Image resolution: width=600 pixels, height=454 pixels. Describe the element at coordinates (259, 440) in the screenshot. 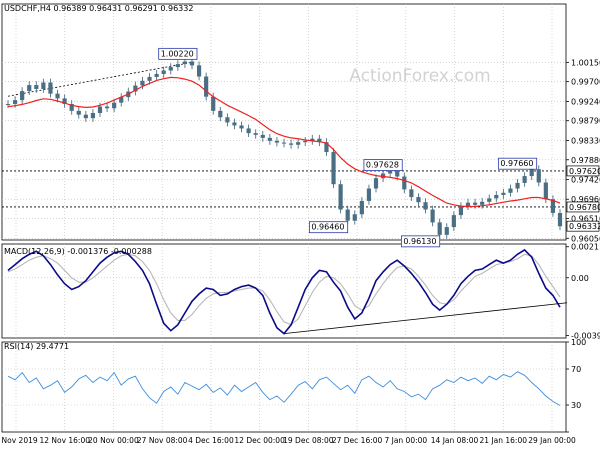

I see `x-tick-label-5: 12 Dec 00:00` at that location.